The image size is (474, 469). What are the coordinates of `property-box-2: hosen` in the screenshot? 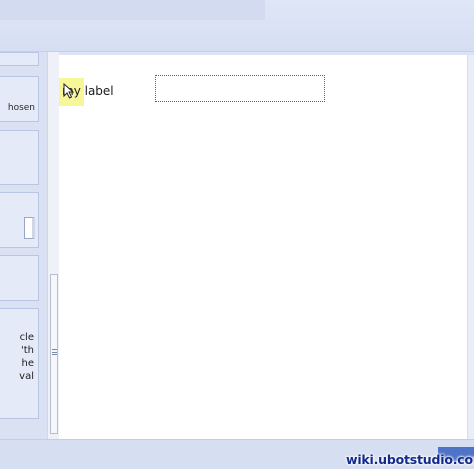 It's located at (19, 99).